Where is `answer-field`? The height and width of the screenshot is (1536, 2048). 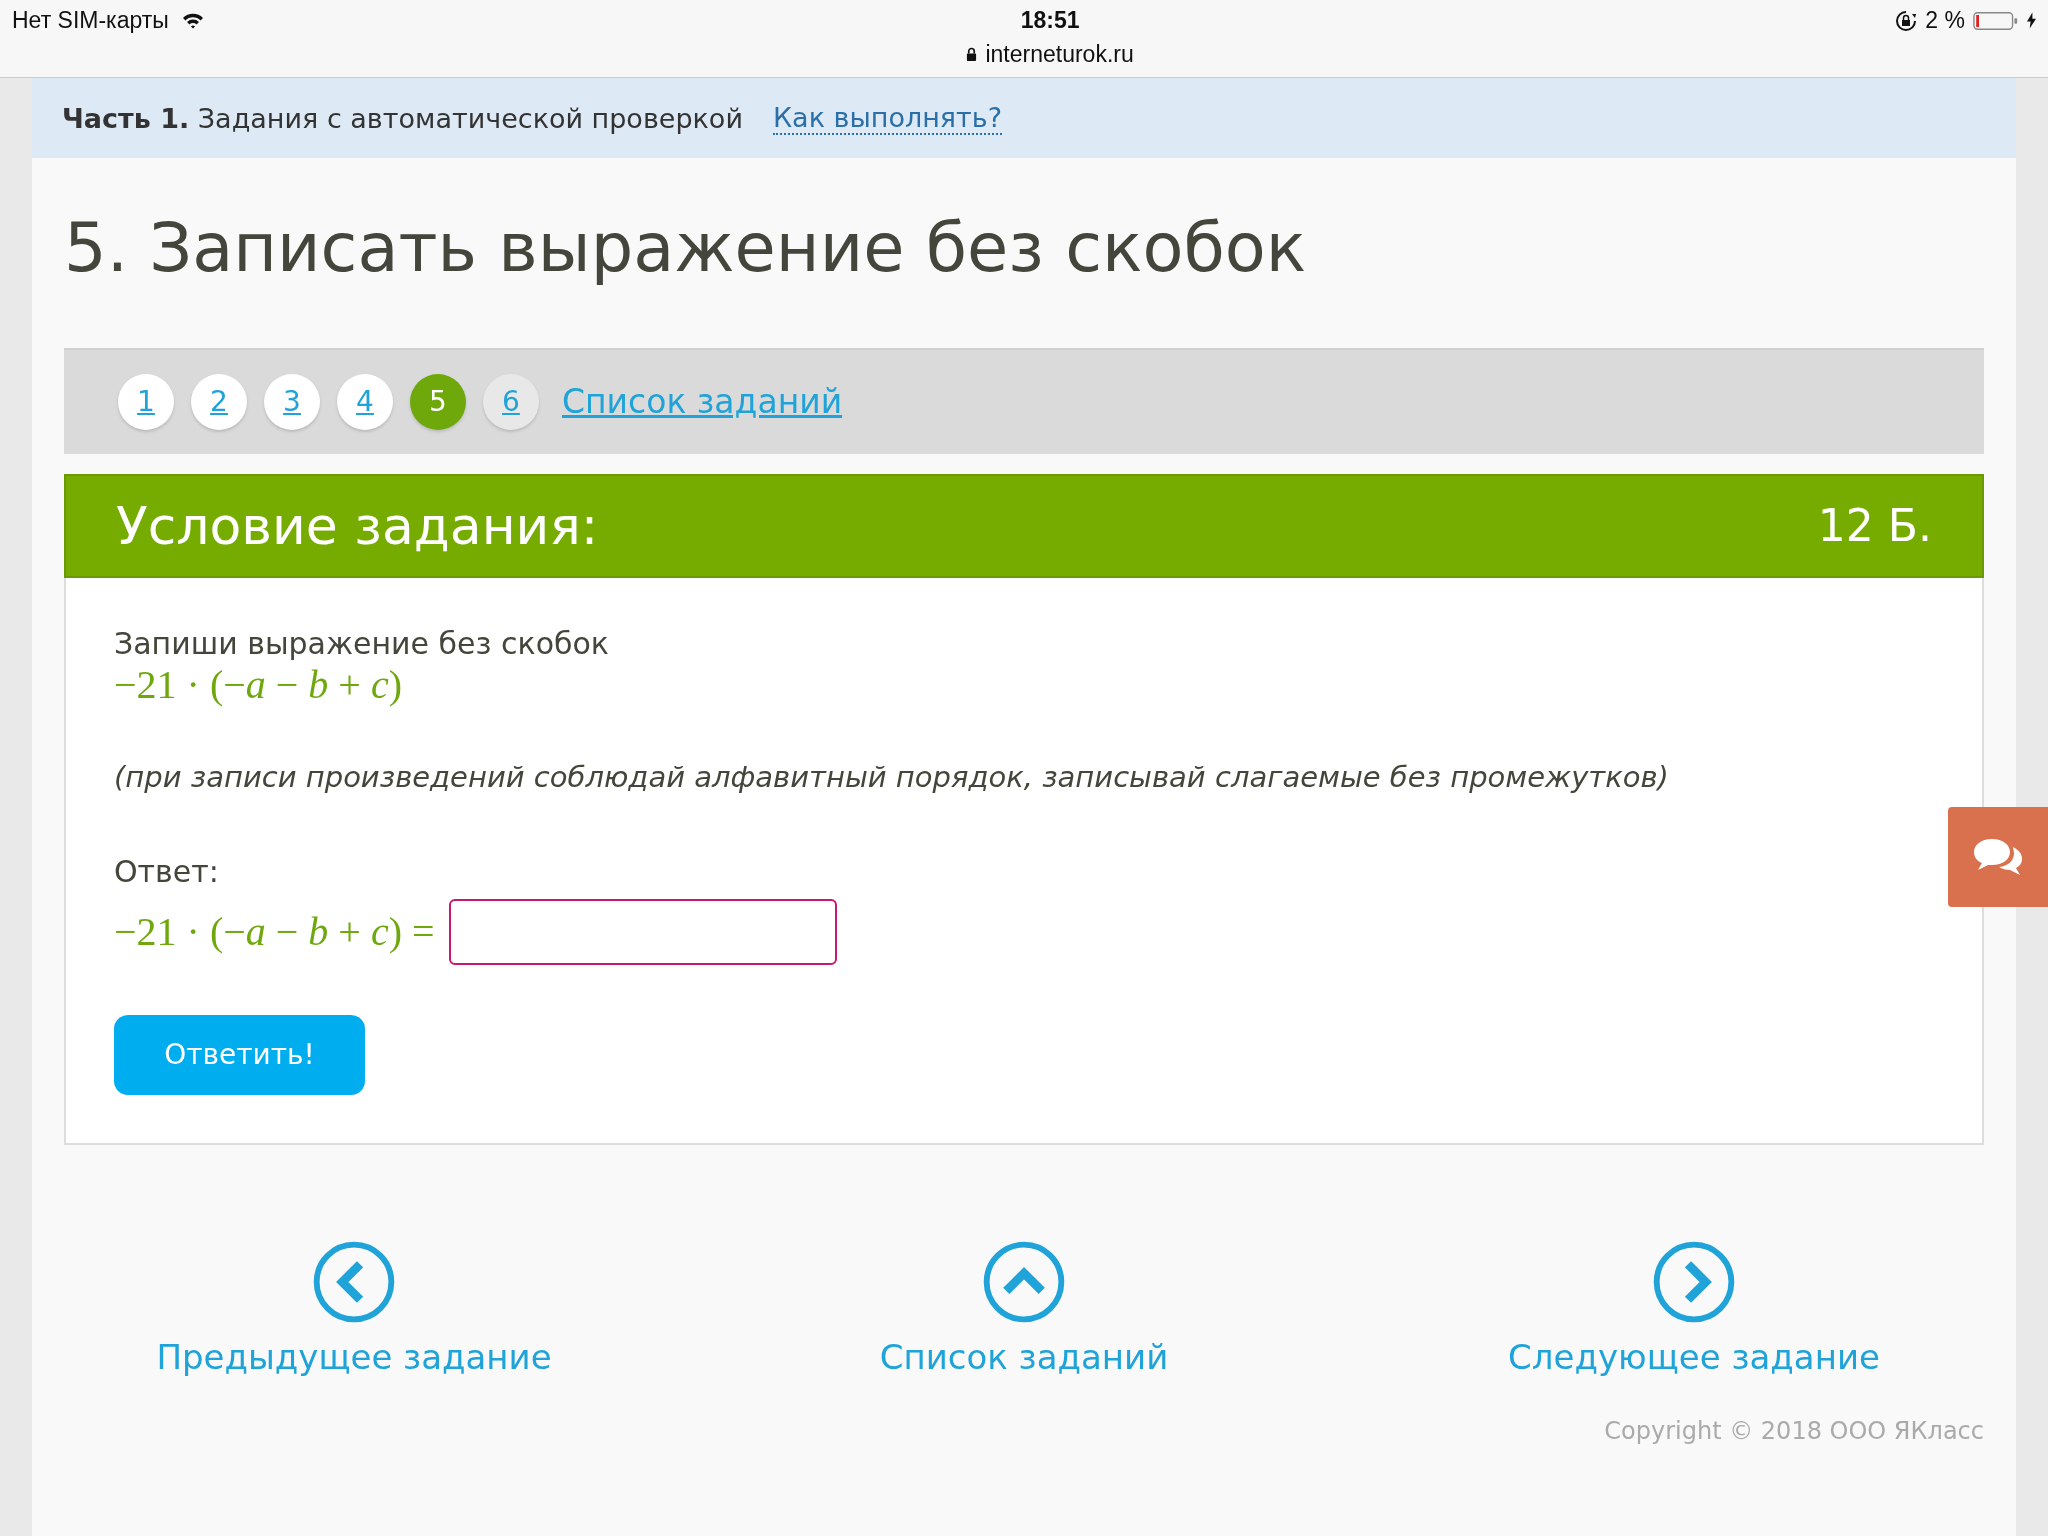 answer-field is located at coordinates (642, 931).